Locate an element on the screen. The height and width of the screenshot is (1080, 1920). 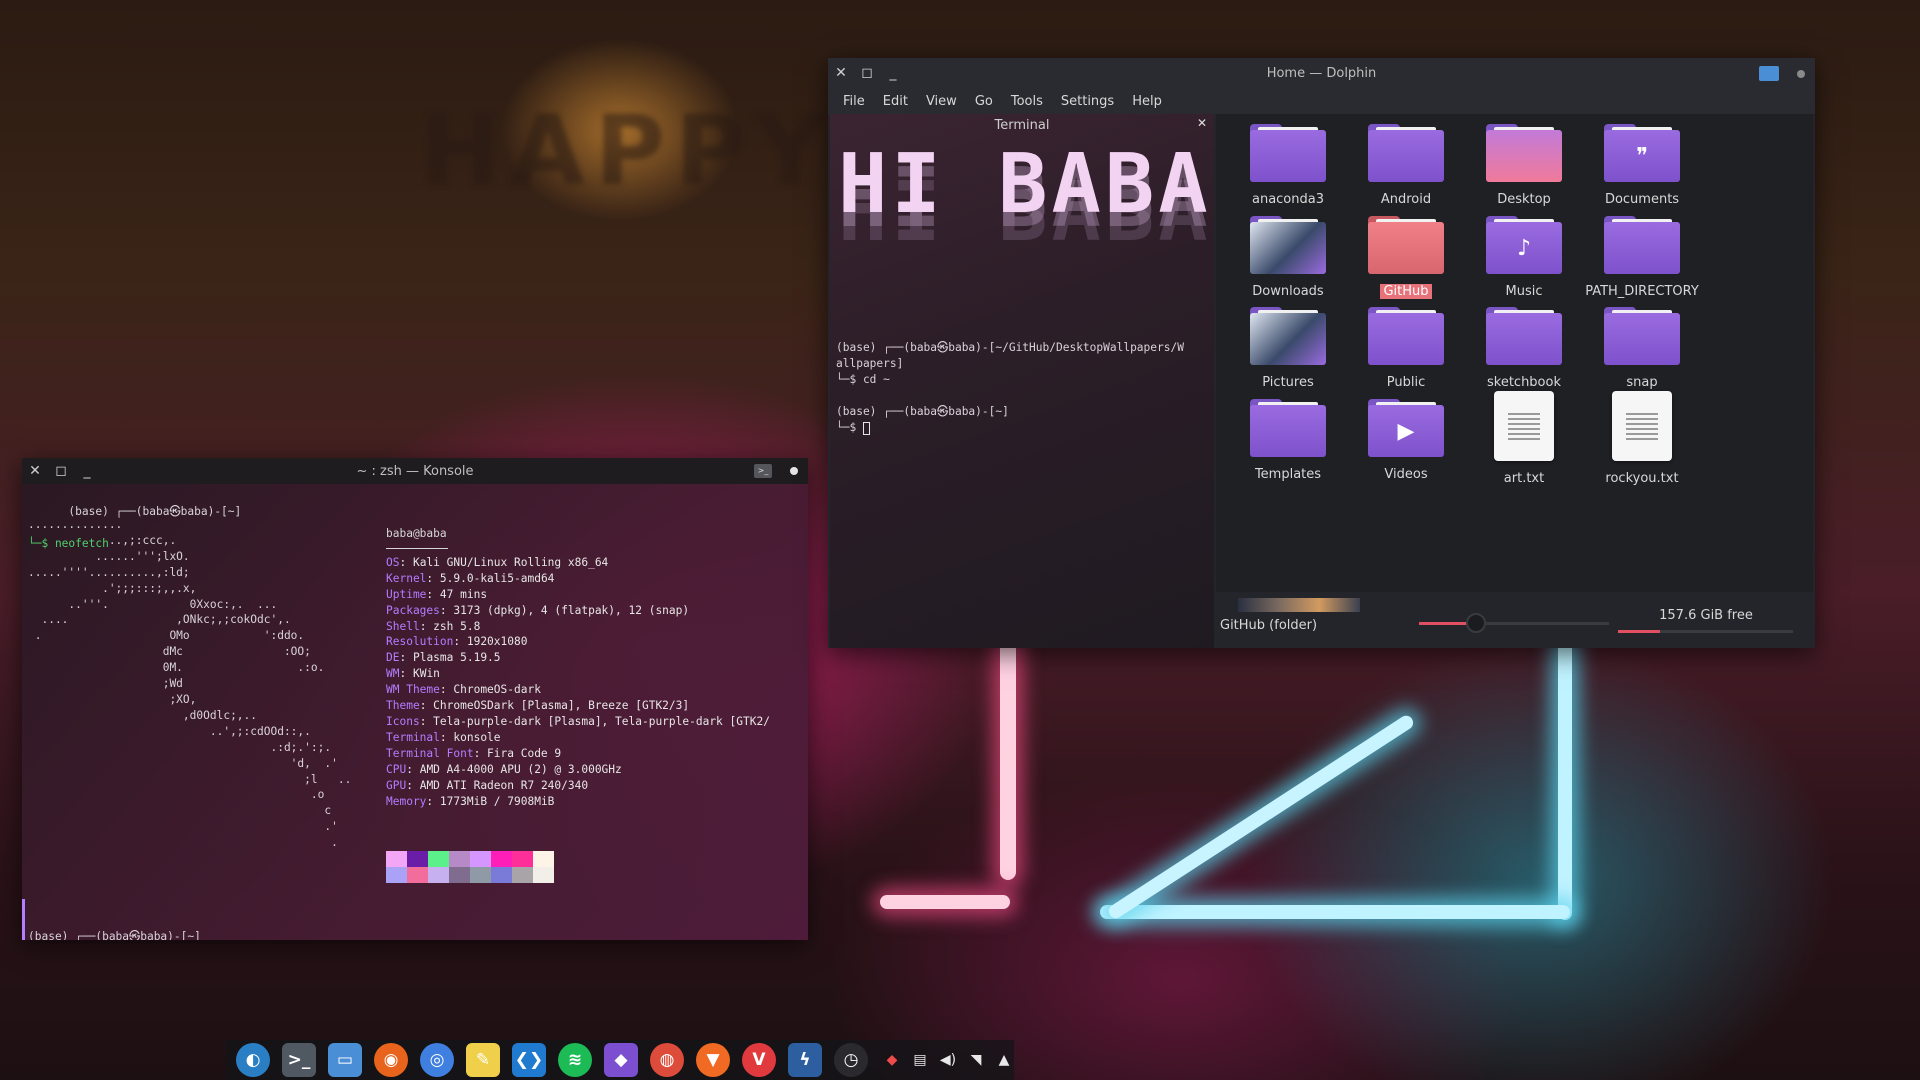
info-key: WM is located at coordinates (393, 674).